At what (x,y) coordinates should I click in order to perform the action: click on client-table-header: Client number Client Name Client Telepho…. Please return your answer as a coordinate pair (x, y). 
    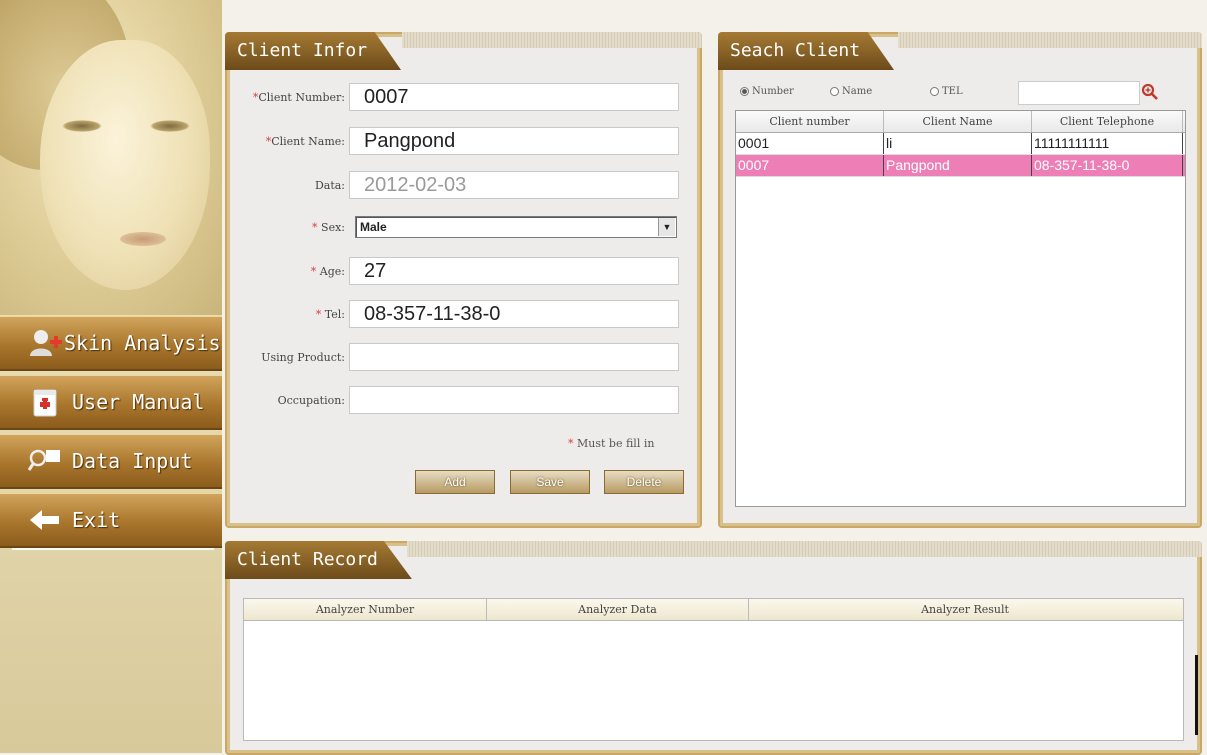
    Looking at the image, I should click on (960, 122).